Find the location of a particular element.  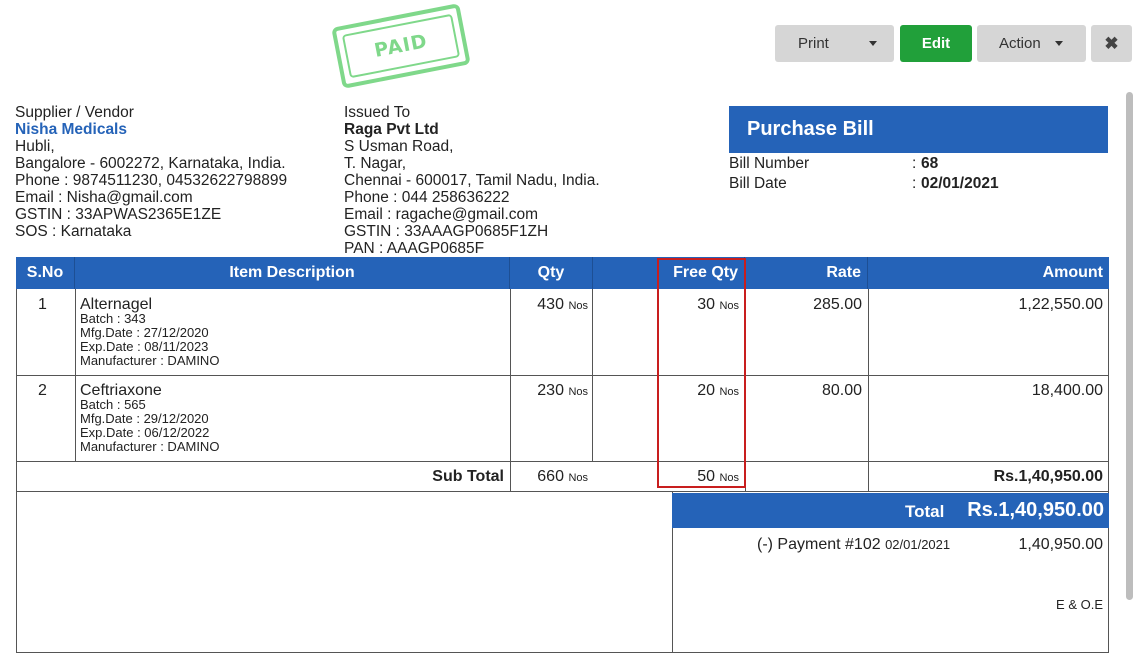

print-button: Print is located at coordinates (834, 43).